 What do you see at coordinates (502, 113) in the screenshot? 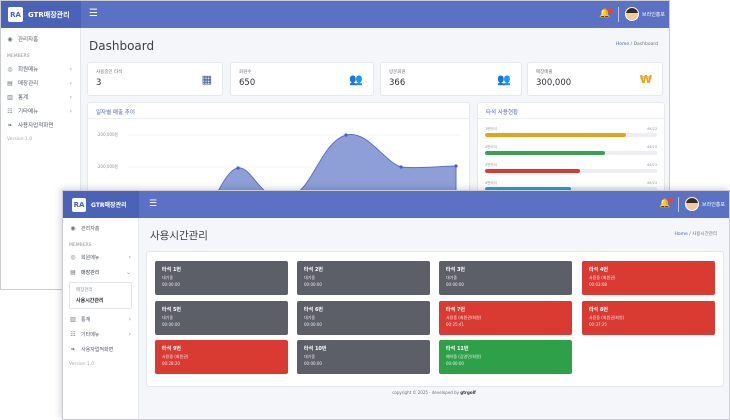
I see `panel-title: 타석 사용현황` at bounding box center [502, 113].